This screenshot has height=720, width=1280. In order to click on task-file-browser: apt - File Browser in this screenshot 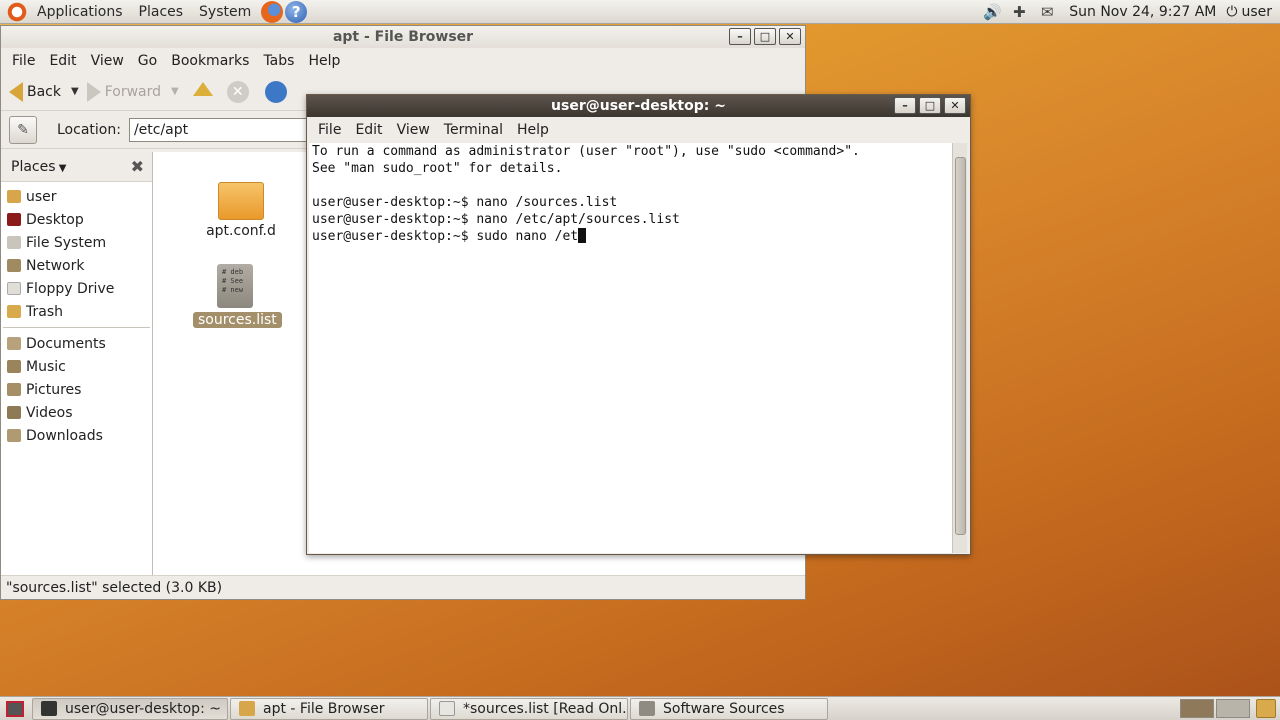, I will do `click(329, 708)`.